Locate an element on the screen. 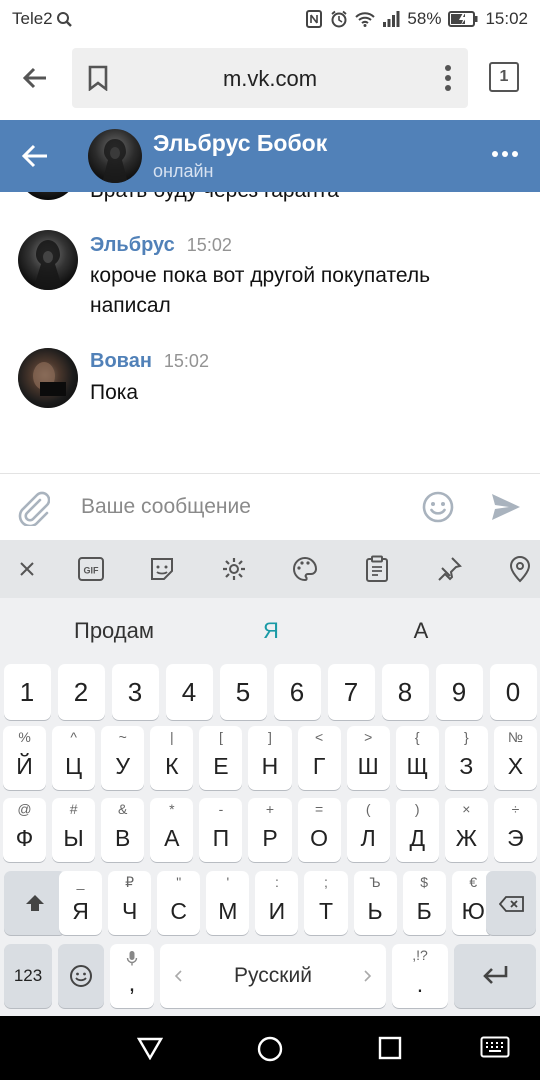 The image size is (540, 1080). key-alt-label: $ is located at coordinates (424, 882).